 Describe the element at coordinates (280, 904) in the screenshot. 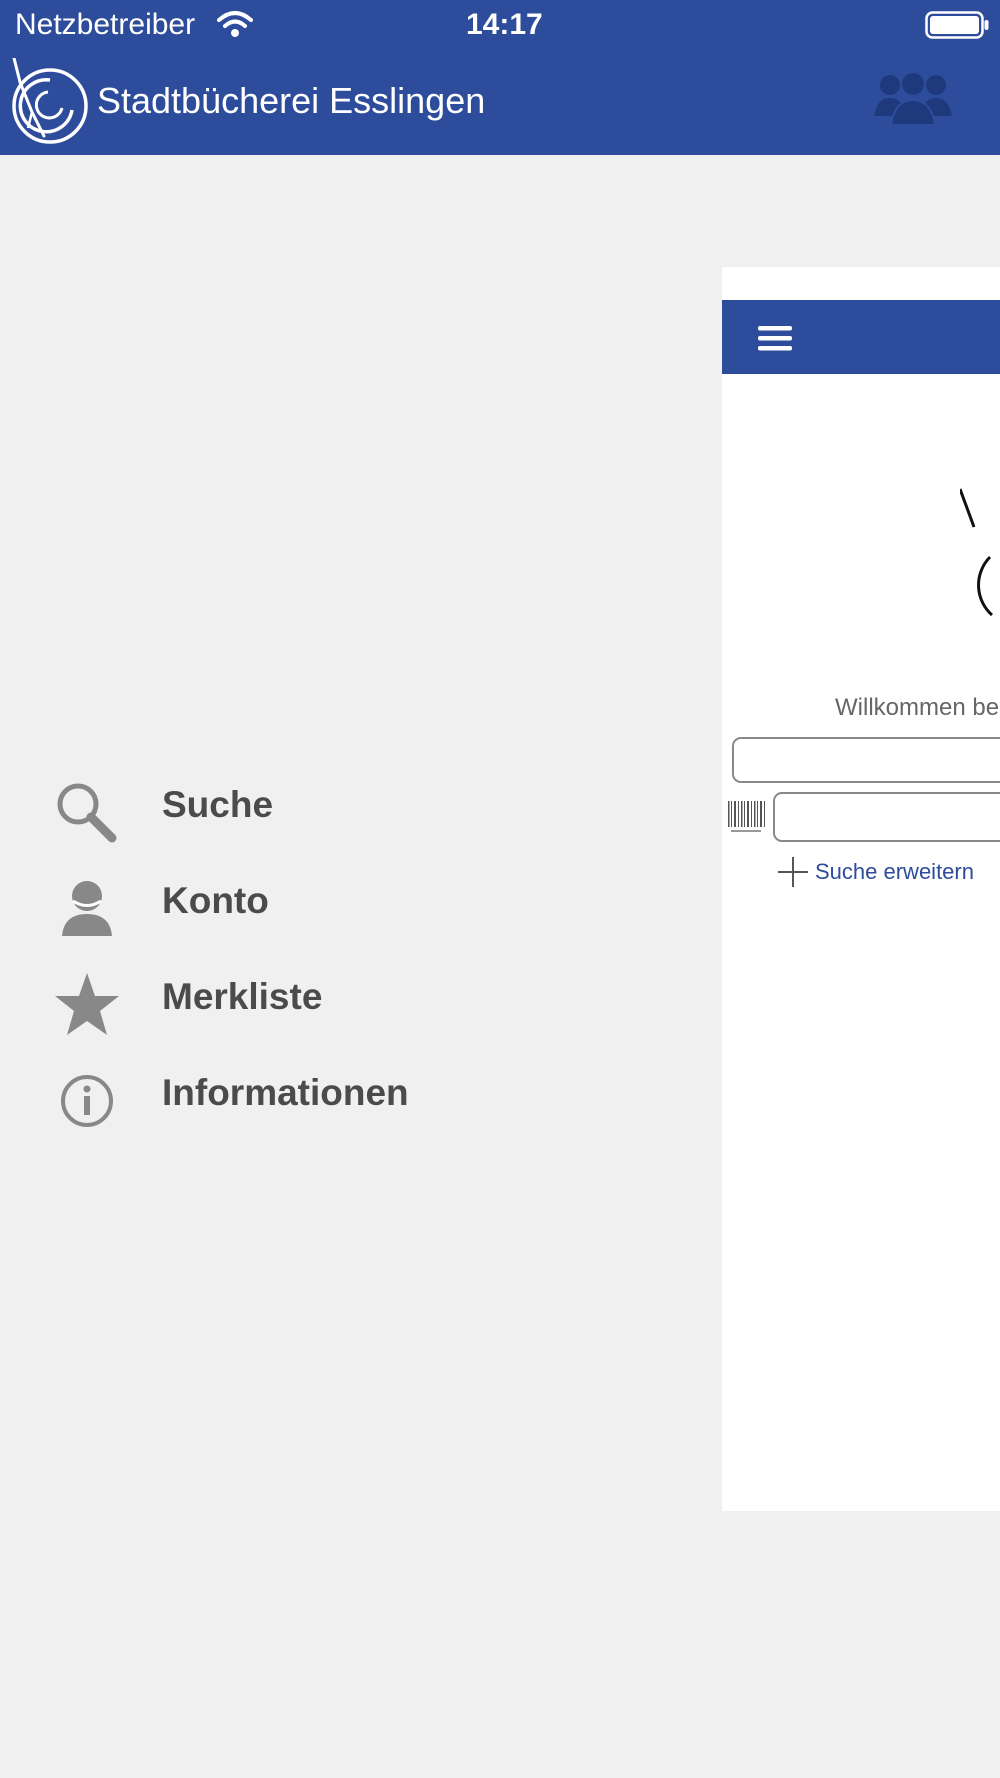

I see `menu-item-konto: Konto` at that location.